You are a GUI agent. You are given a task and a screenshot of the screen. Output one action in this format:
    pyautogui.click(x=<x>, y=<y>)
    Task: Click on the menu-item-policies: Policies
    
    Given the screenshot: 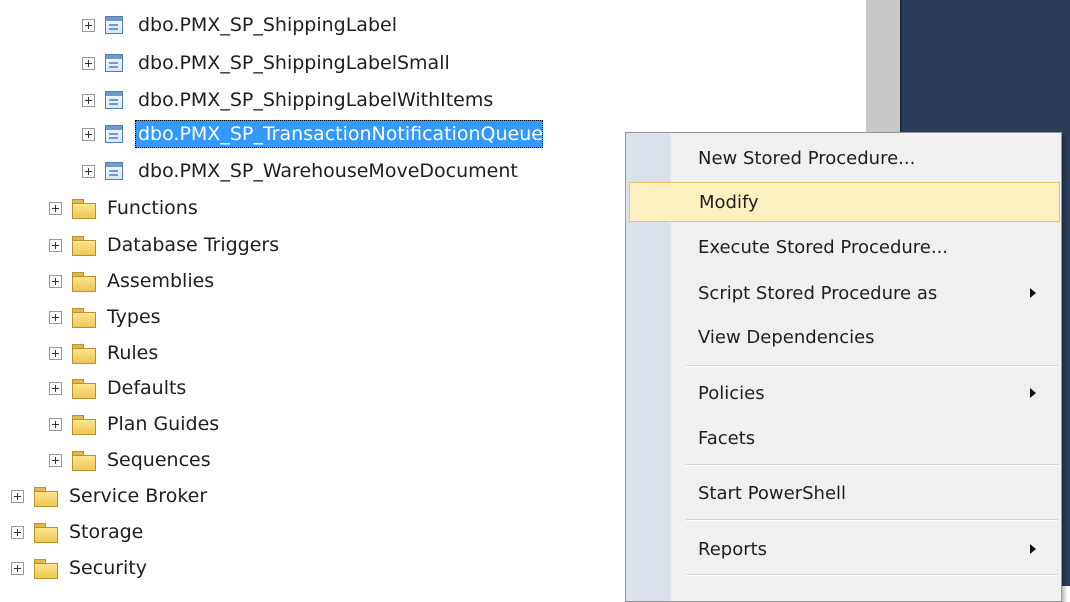 What is the action you would take?
    pyautogui.click(x=844, y=393)
    